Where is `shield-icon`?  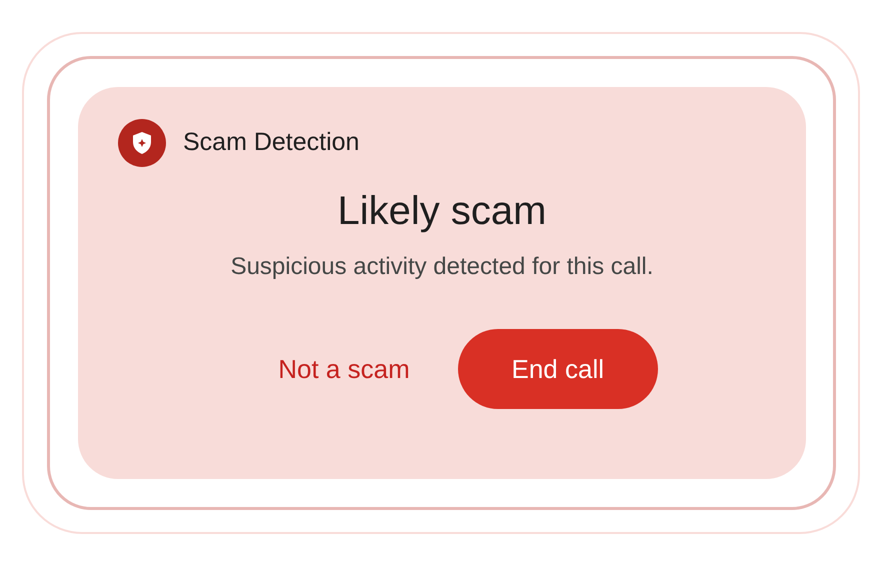 shield-icon is located at coordinates (142, 143).